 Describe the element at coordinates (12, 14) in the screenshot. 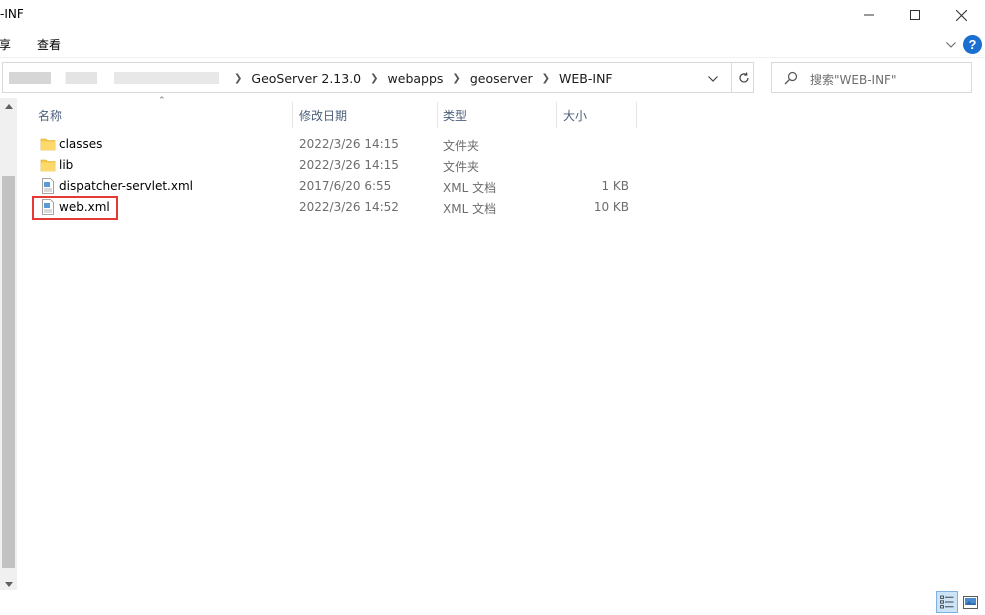

I see `window-title: -INF` at that location.